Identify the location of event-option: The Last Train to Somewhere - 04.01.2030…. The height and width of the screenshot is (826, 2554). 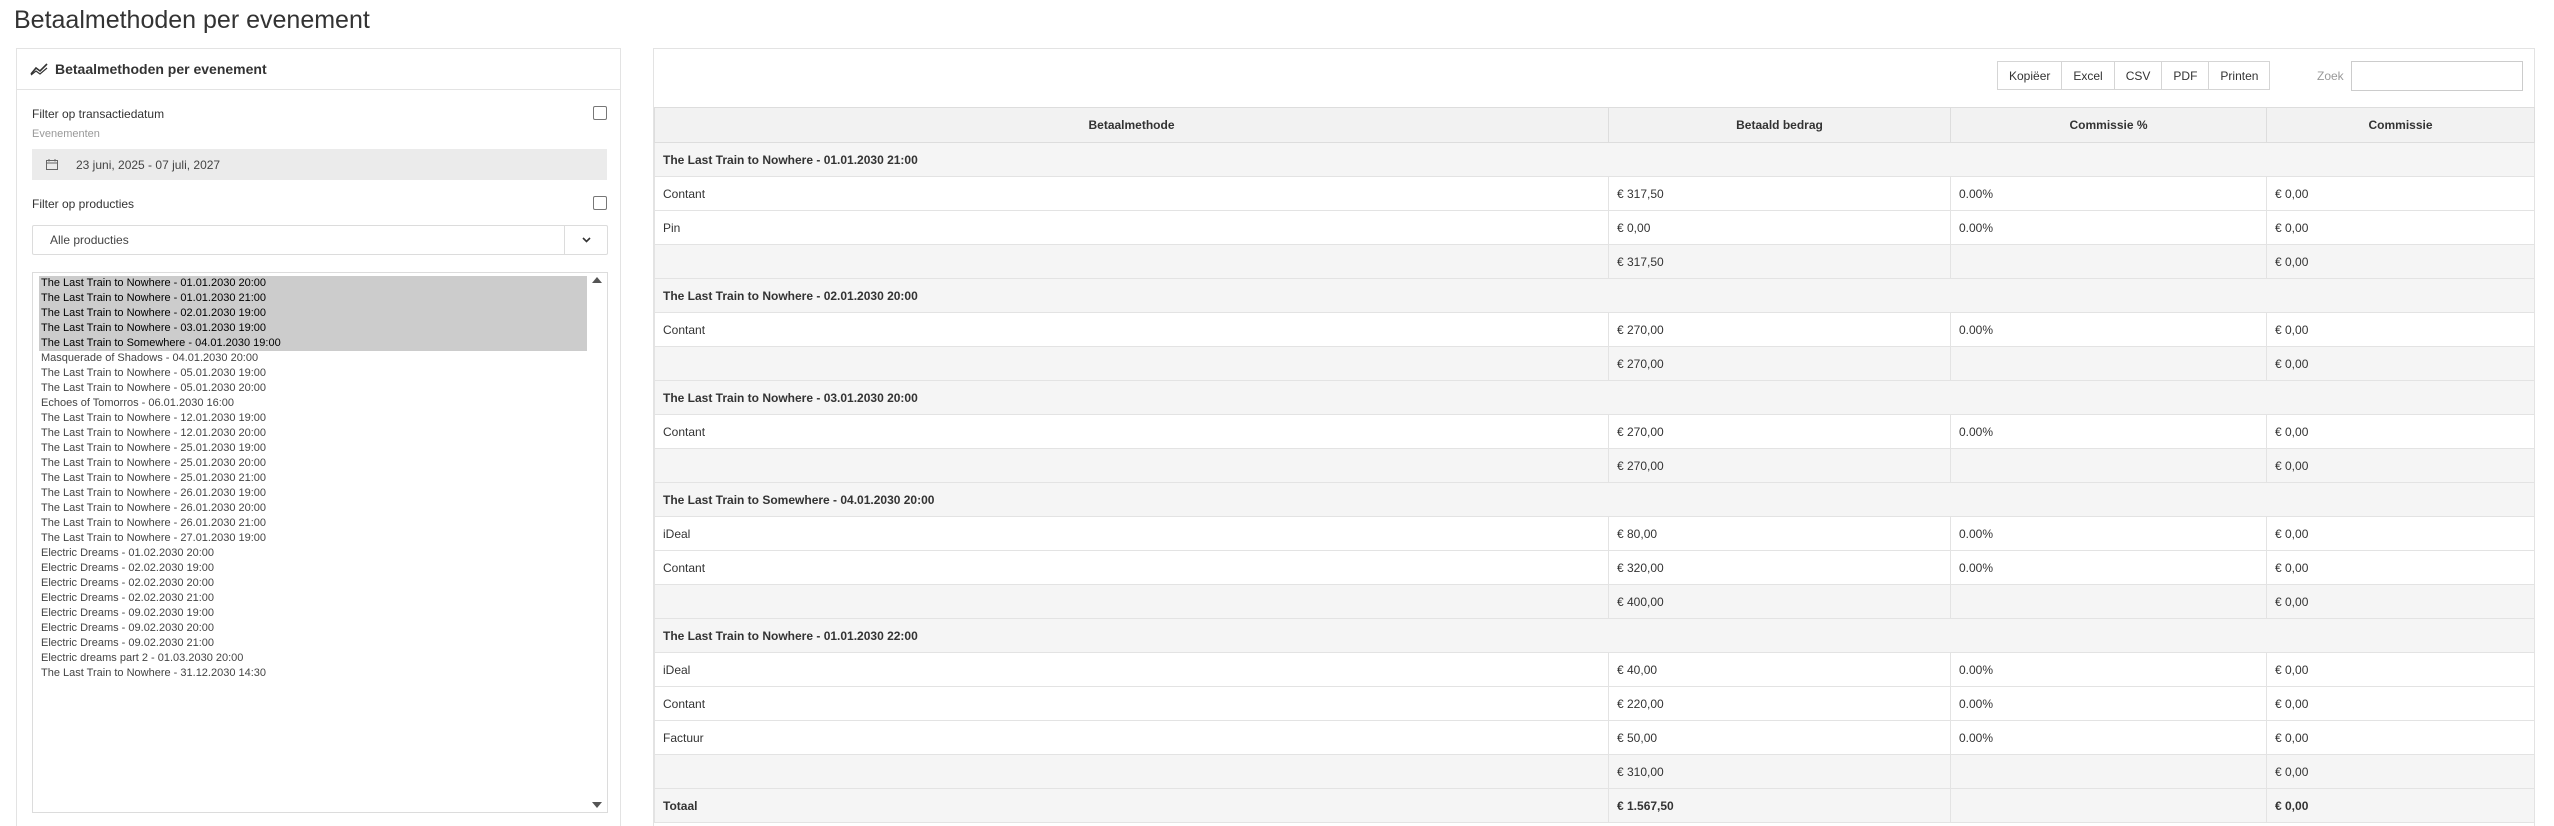
(313, 343).